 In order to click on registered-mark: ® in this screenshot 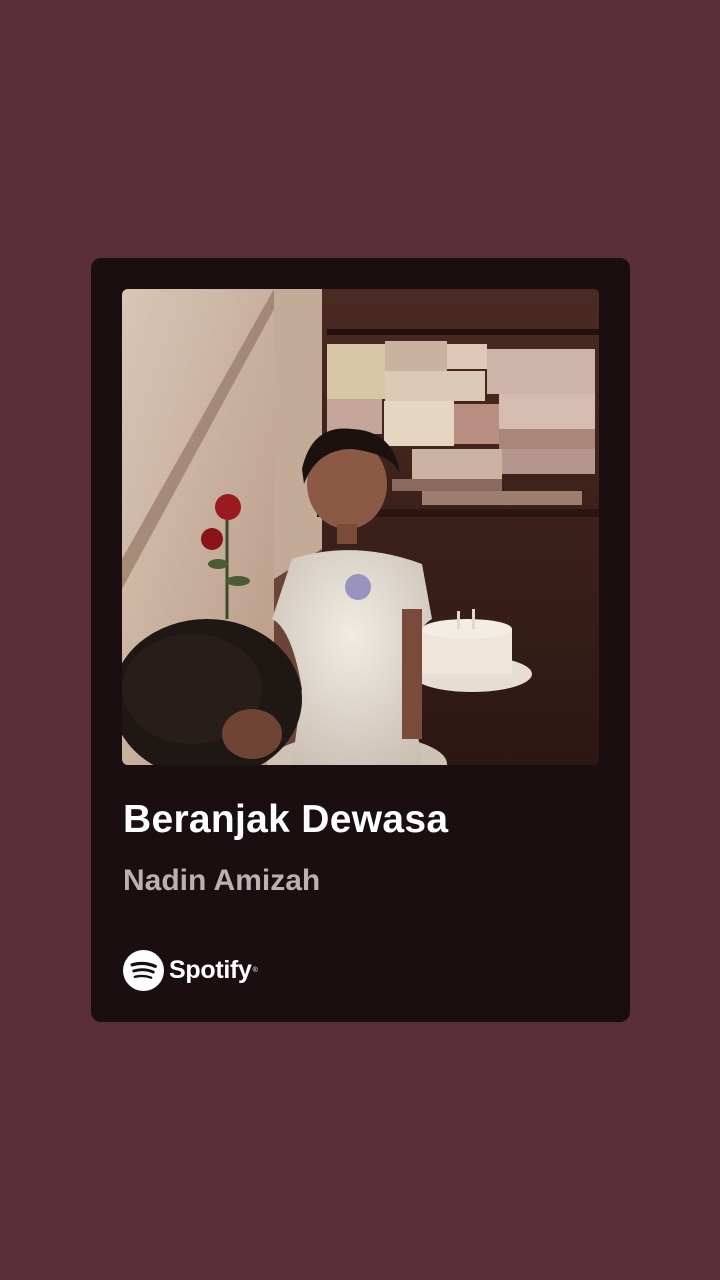, I will do `click(255, 970)`.